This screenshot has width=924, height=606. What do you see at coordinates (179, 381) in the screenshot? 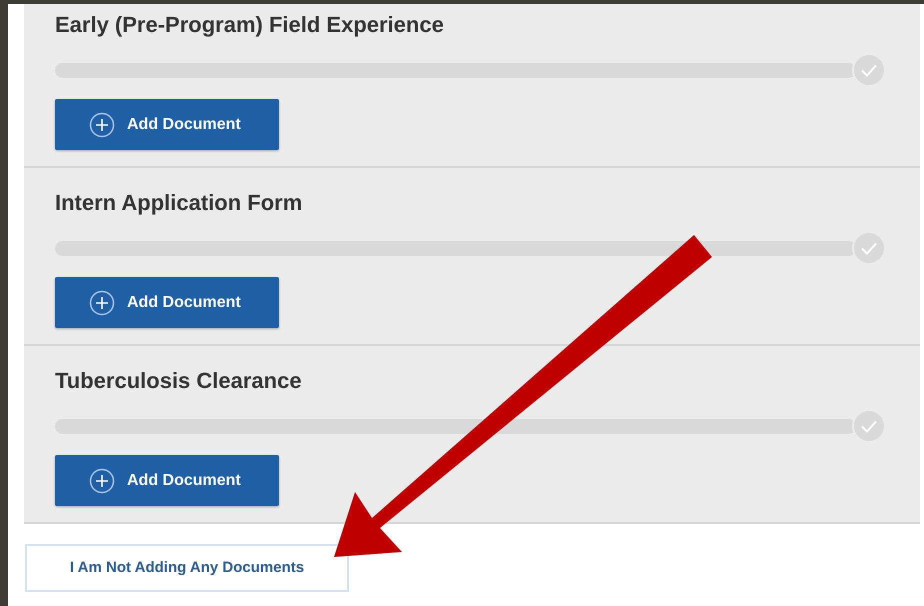
I see `section-title: Tuberculosis Clearance` at bounding box center [179, 381].